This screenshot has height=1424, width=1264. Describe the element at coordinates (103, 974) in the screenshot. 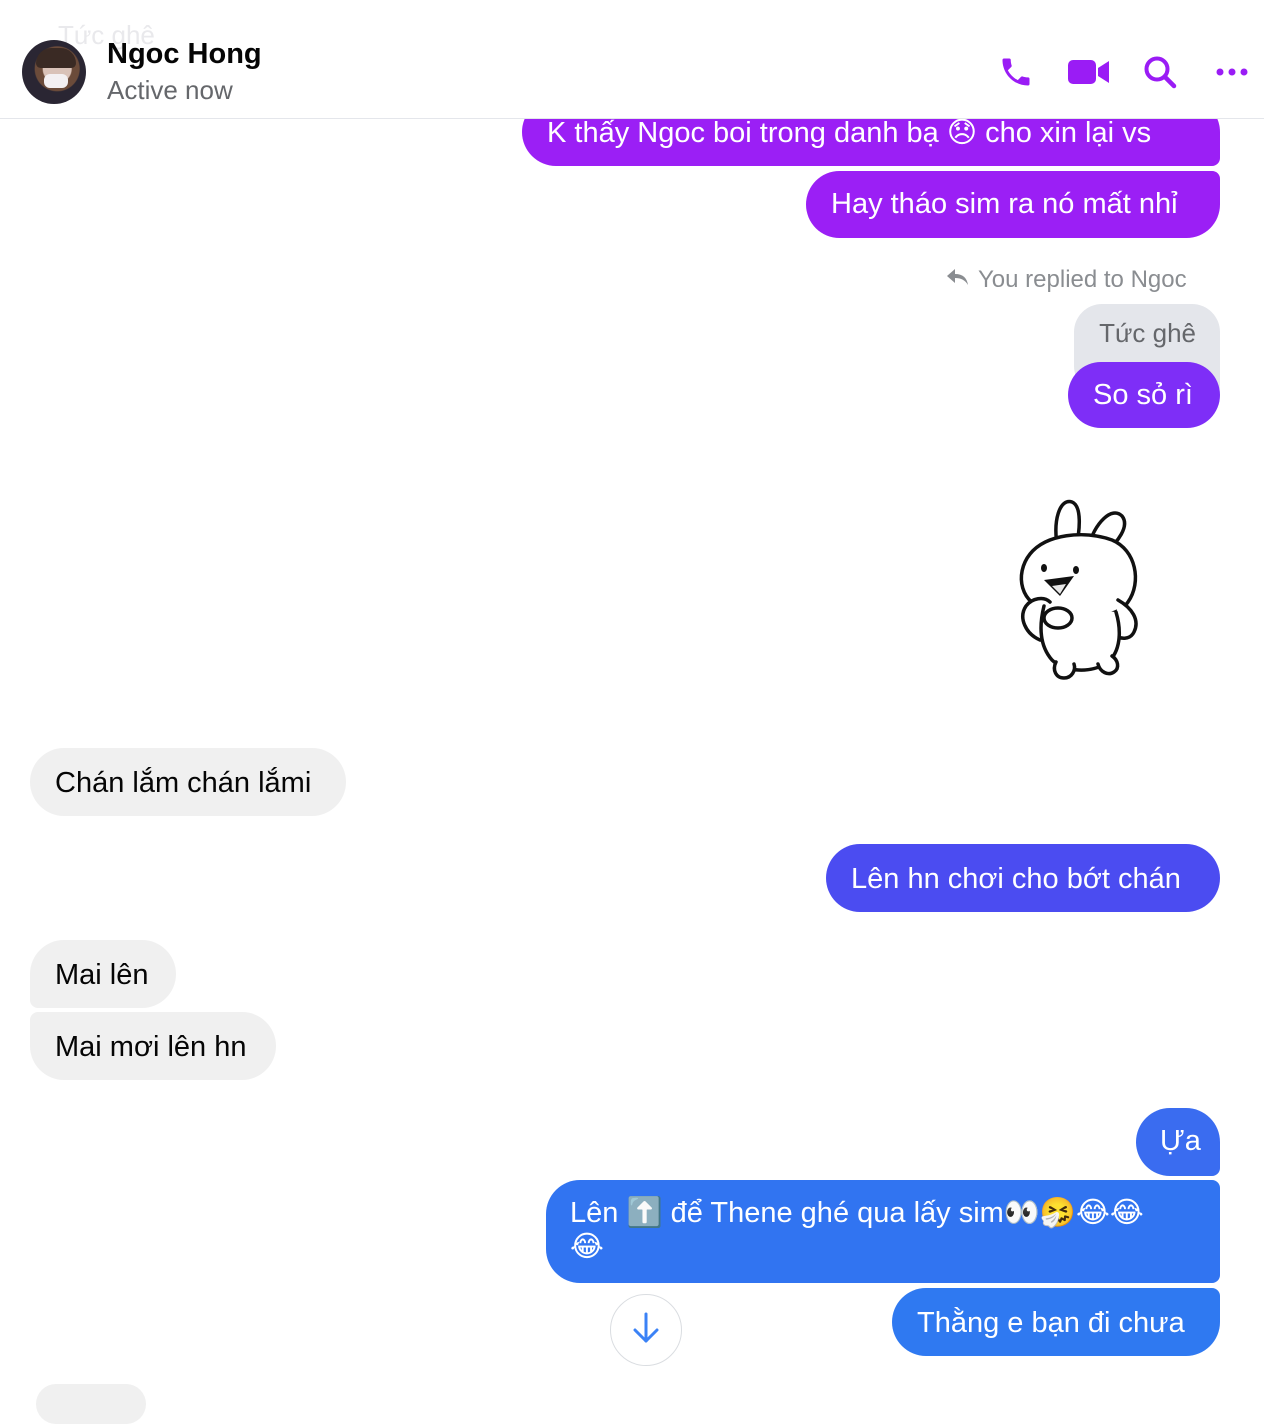

I see `message-bubble-incoming: Mai lên` at that location.